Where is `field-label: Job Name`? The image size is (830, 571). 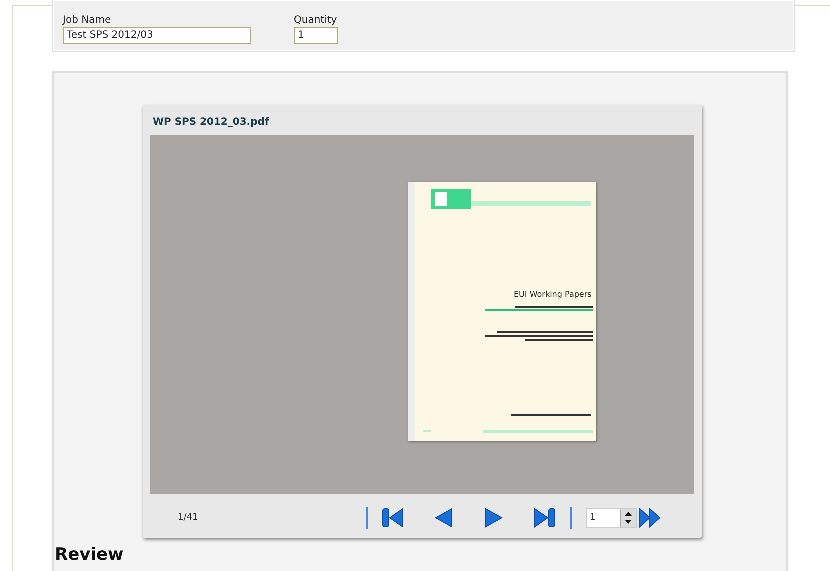 field-label: Job Name is located at coordinates (87, 21).